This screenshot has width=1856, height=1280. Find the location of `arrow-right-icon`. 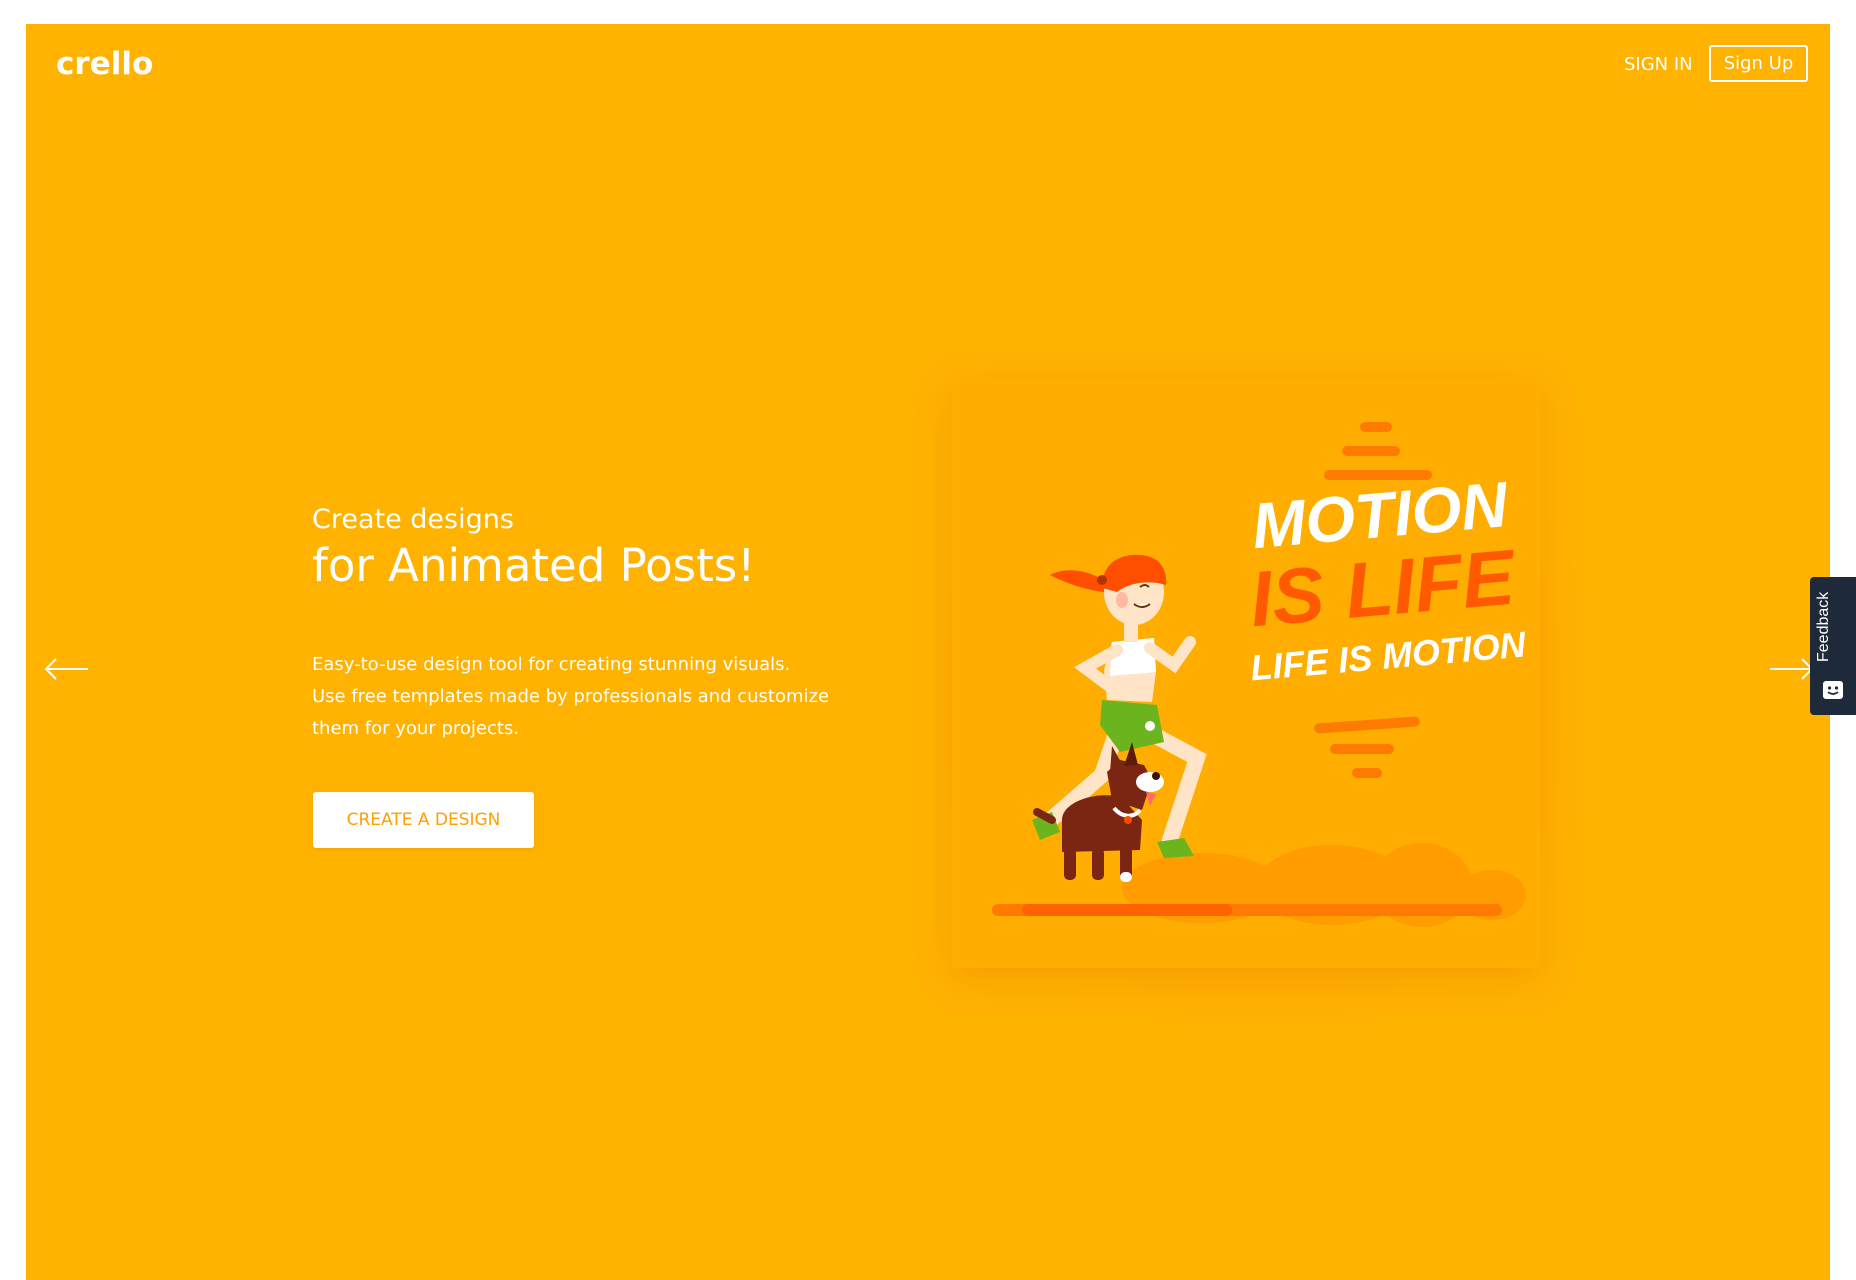

arrow-right-icon is located at coordinates (1791, 669).